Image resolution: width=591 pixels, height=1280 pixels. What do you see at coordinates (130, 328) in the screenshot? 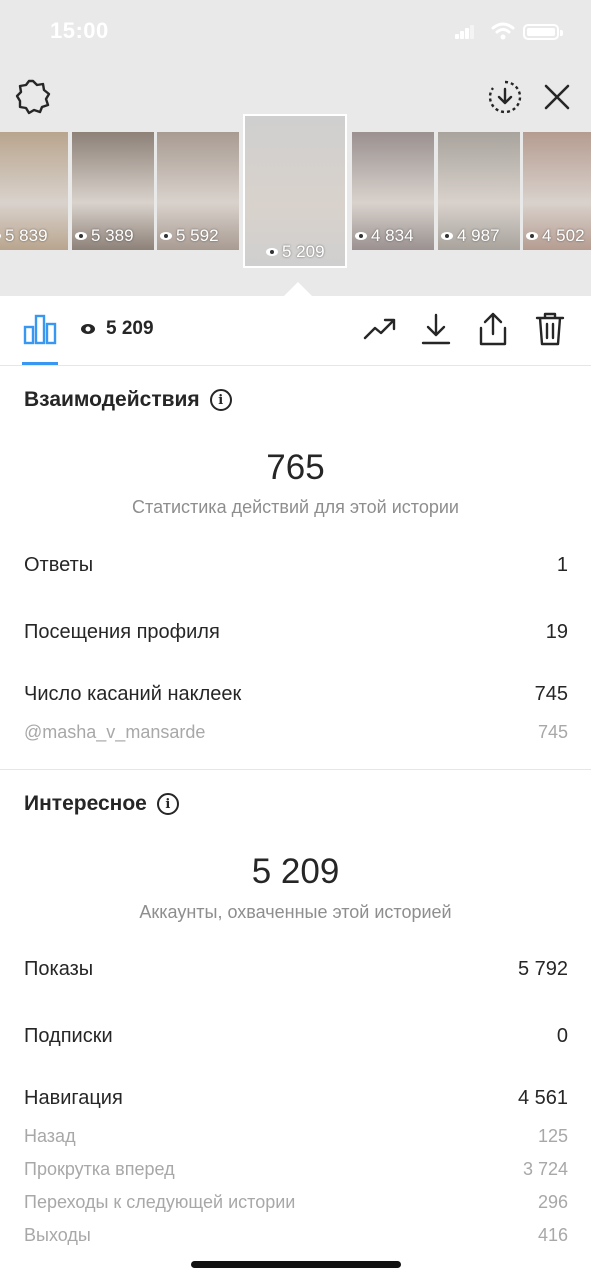
I see `total-views-value: 5 209` at bounding box center [130, 328].